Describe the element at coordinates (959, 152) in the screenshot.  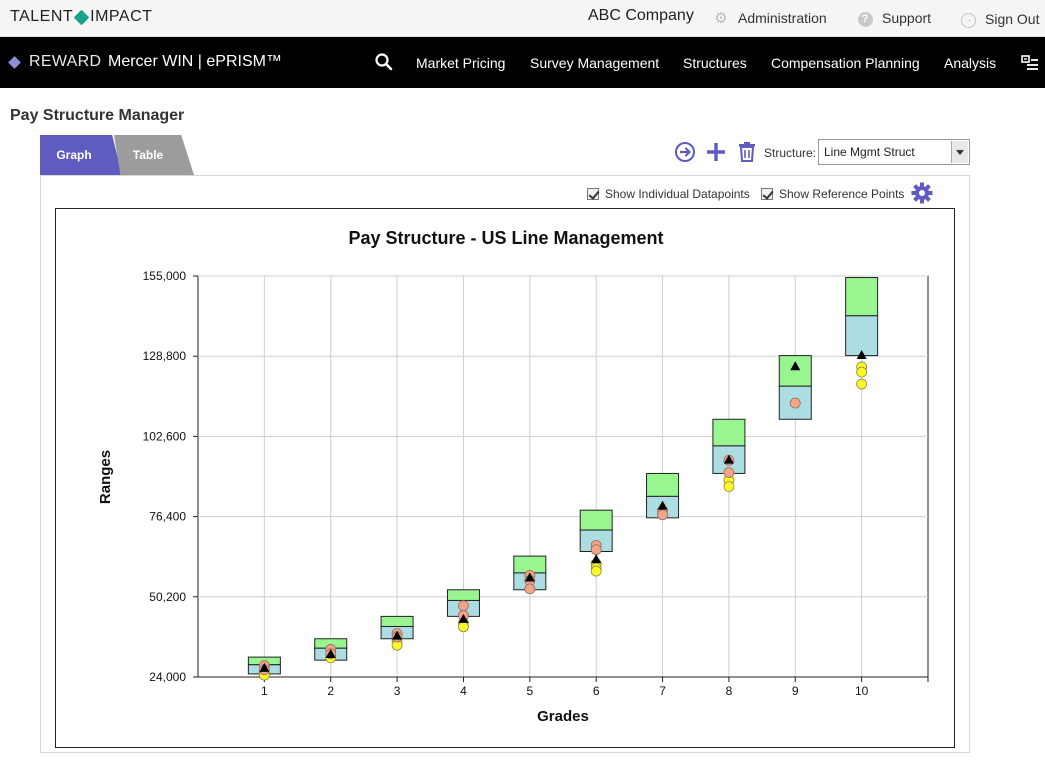
I see `chevron-down-icon` at that location.